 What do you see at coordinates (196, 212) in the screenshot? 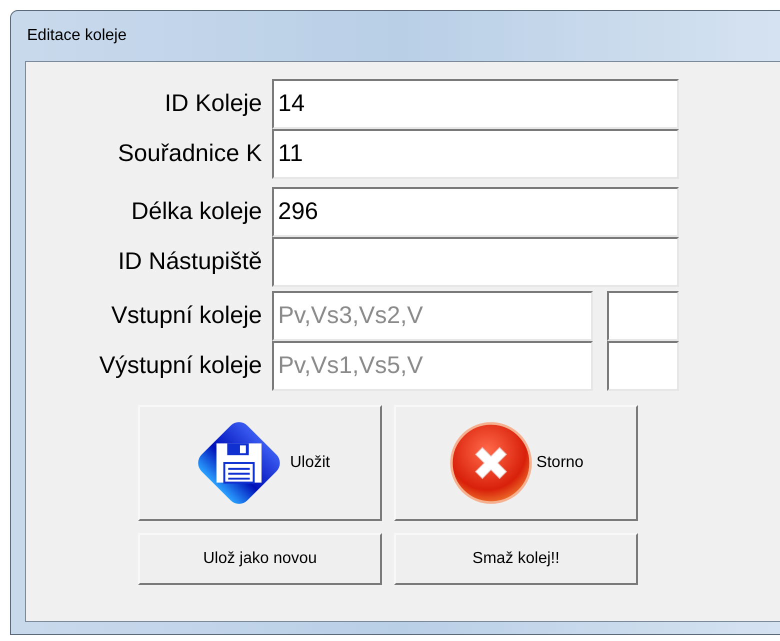
I see `field-label: Délka koleje` at bounding box center [196, 212].